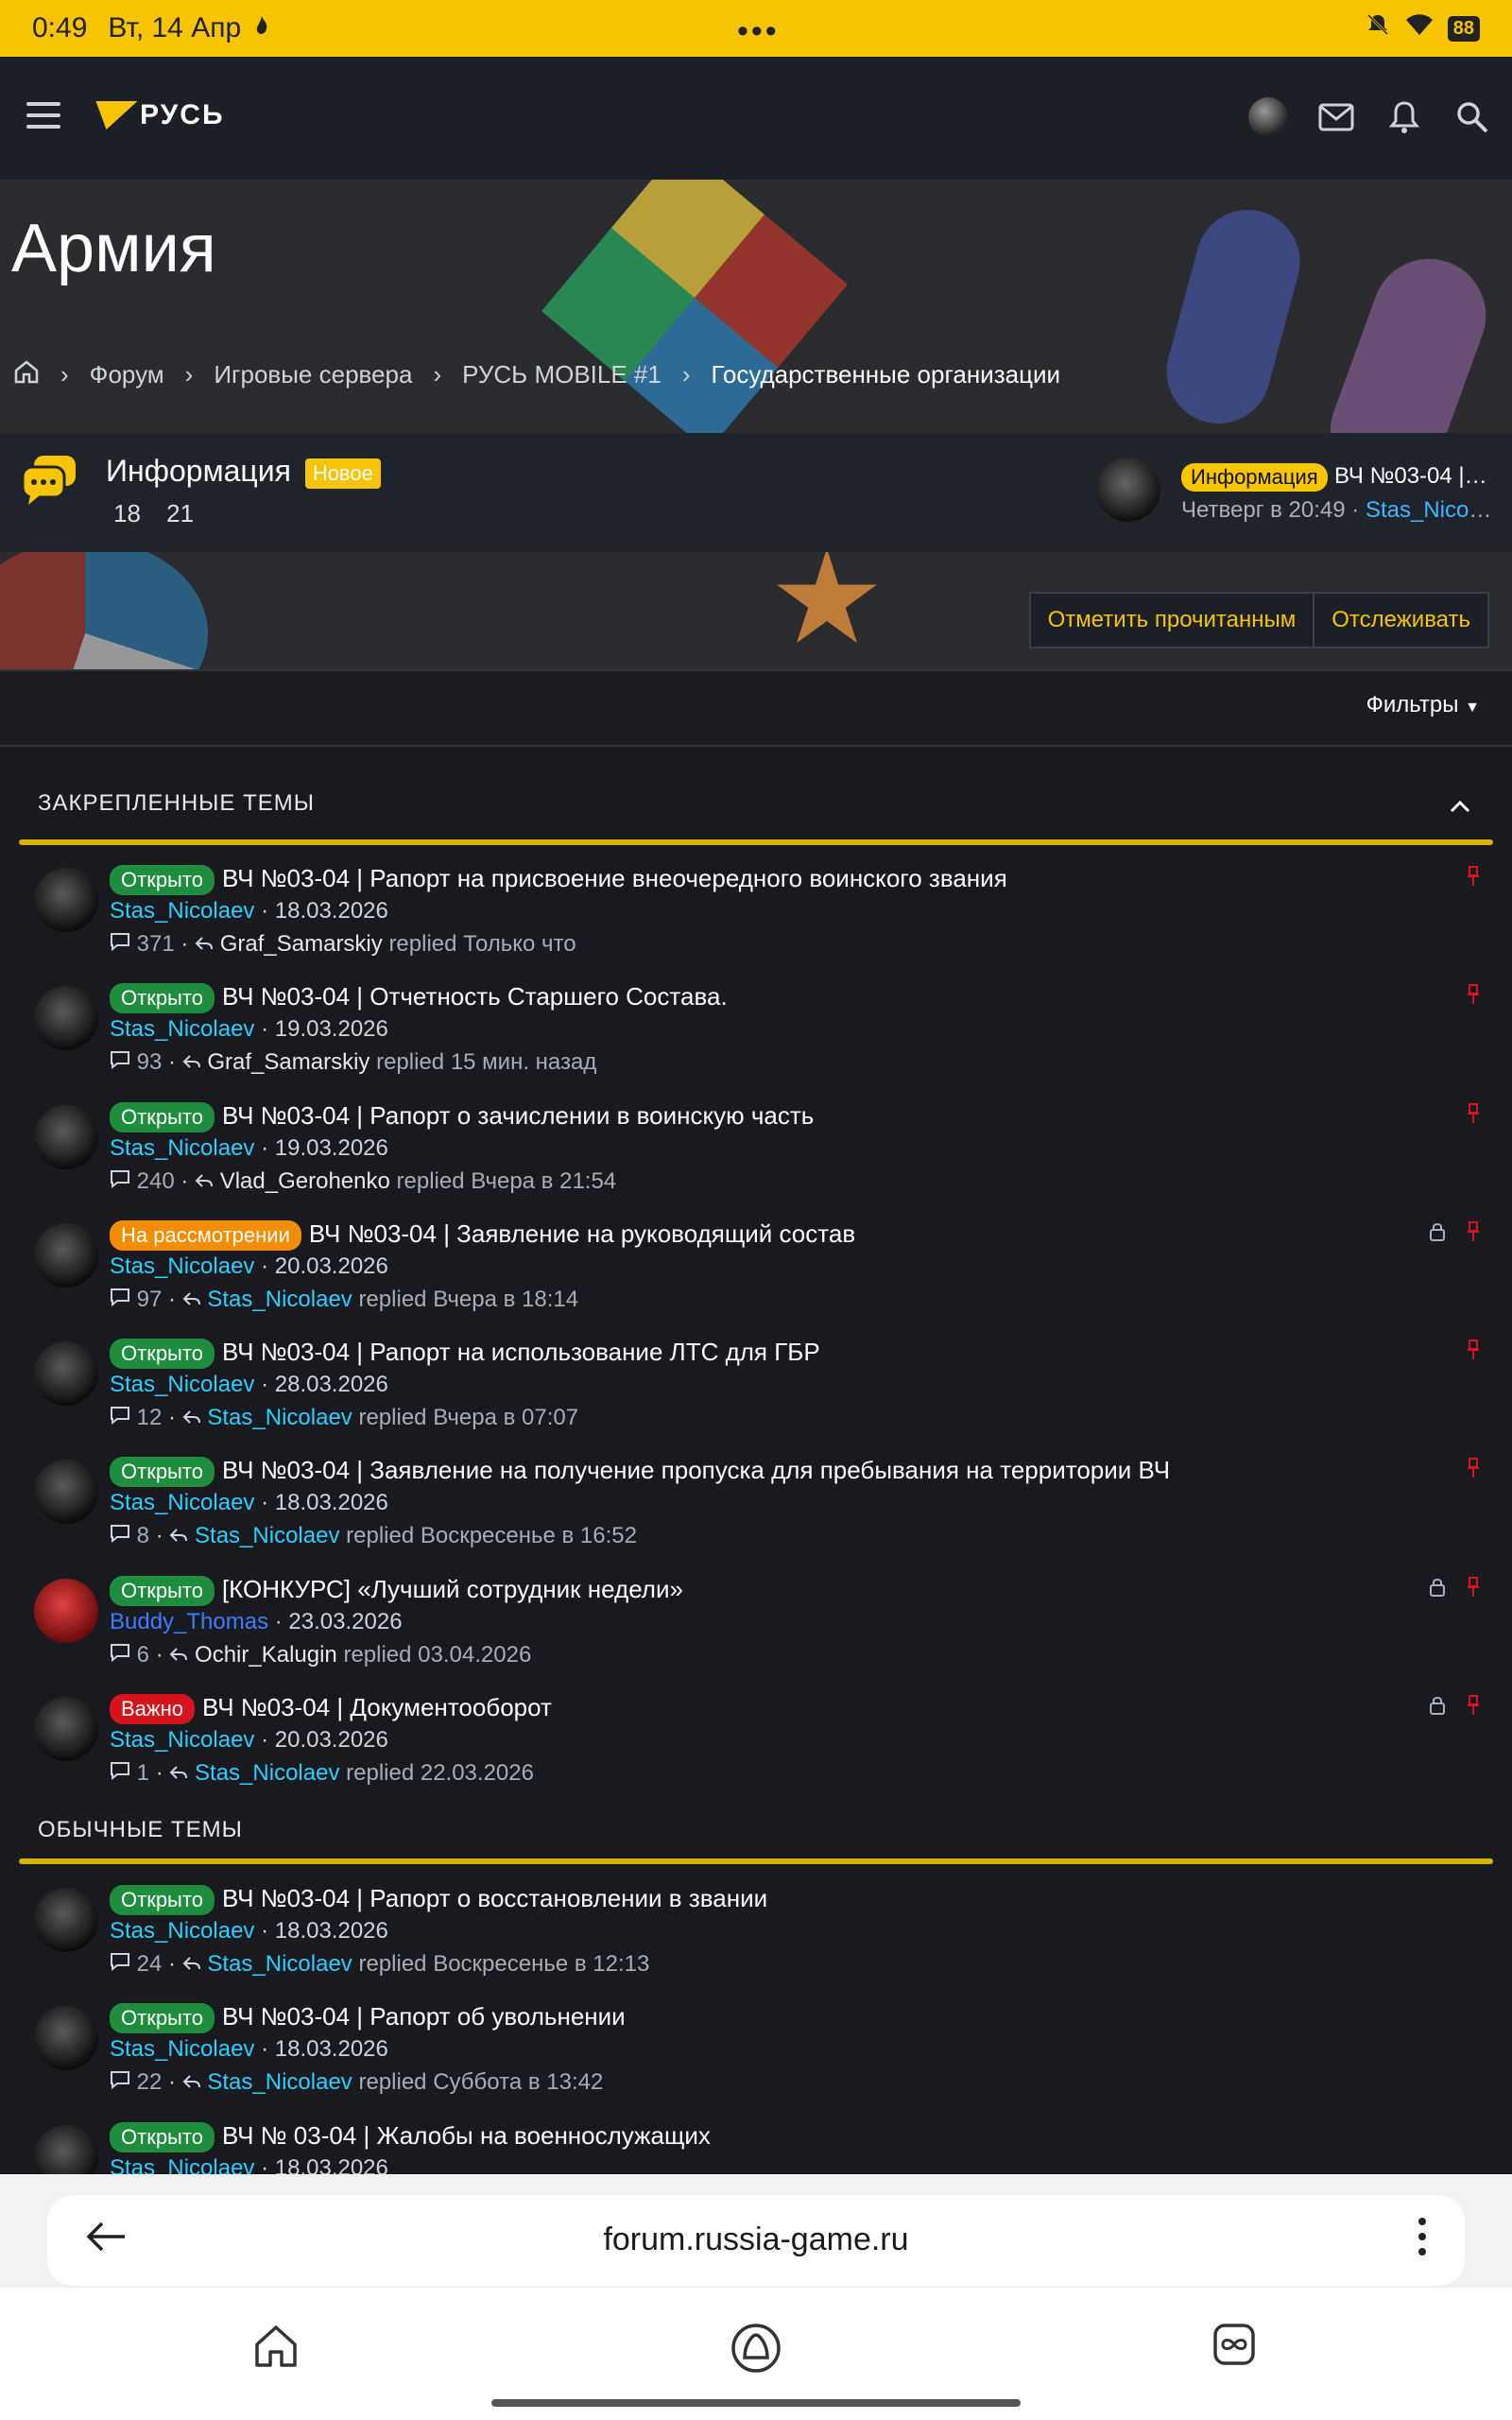 The width and height of the screenshot is (1512, 2420). What do you see at coordinates (205, 1235) in the screenshot?
I see `status-badge: На рассмотрении` at bounding box center [205, 1235].